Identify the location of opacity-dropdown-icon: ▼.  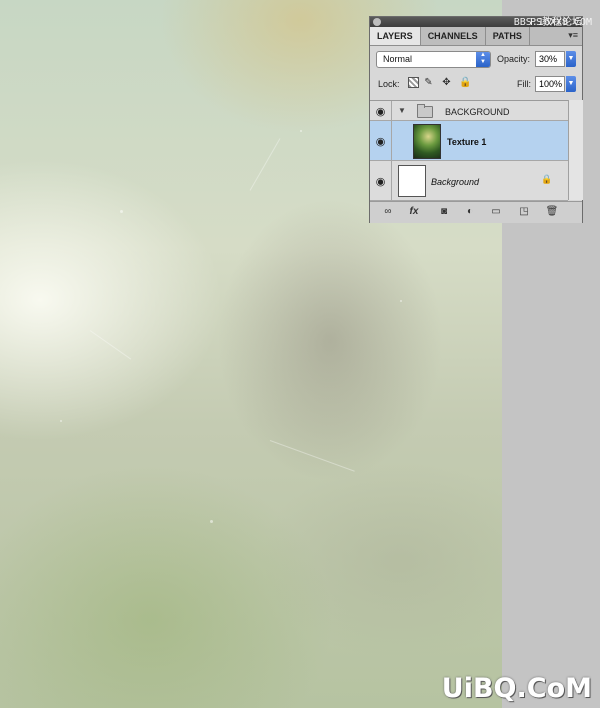
(571, 59).